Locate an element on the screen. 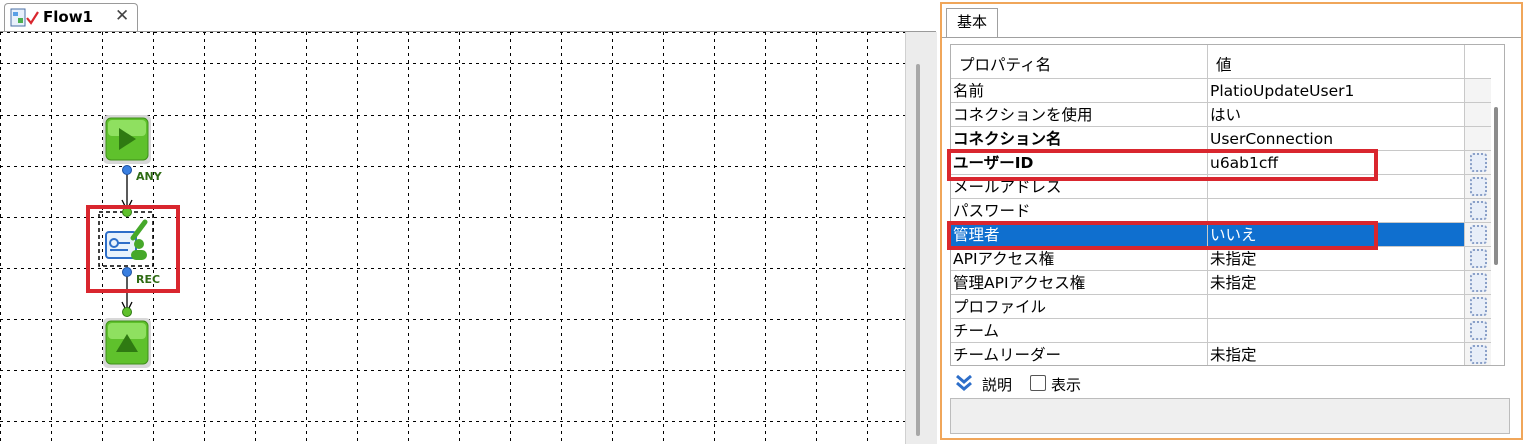 This screenshot has width=1526, height=444. property-name-cell: コネクション名 is located at coordinates (1079, 139).